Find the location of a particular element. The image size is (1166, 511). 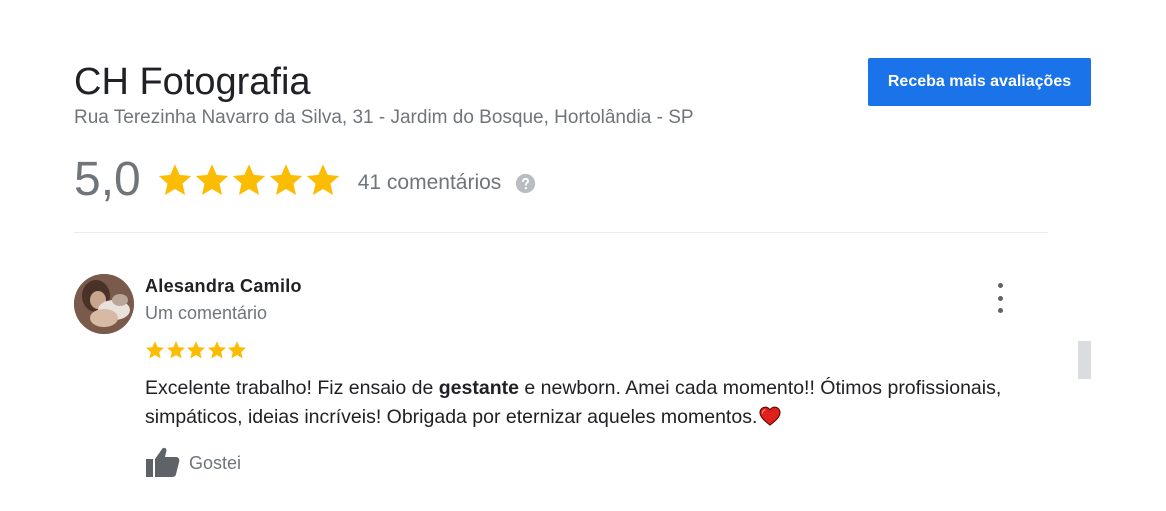

avatar-photo-icon is located at coordinates (104, 304).